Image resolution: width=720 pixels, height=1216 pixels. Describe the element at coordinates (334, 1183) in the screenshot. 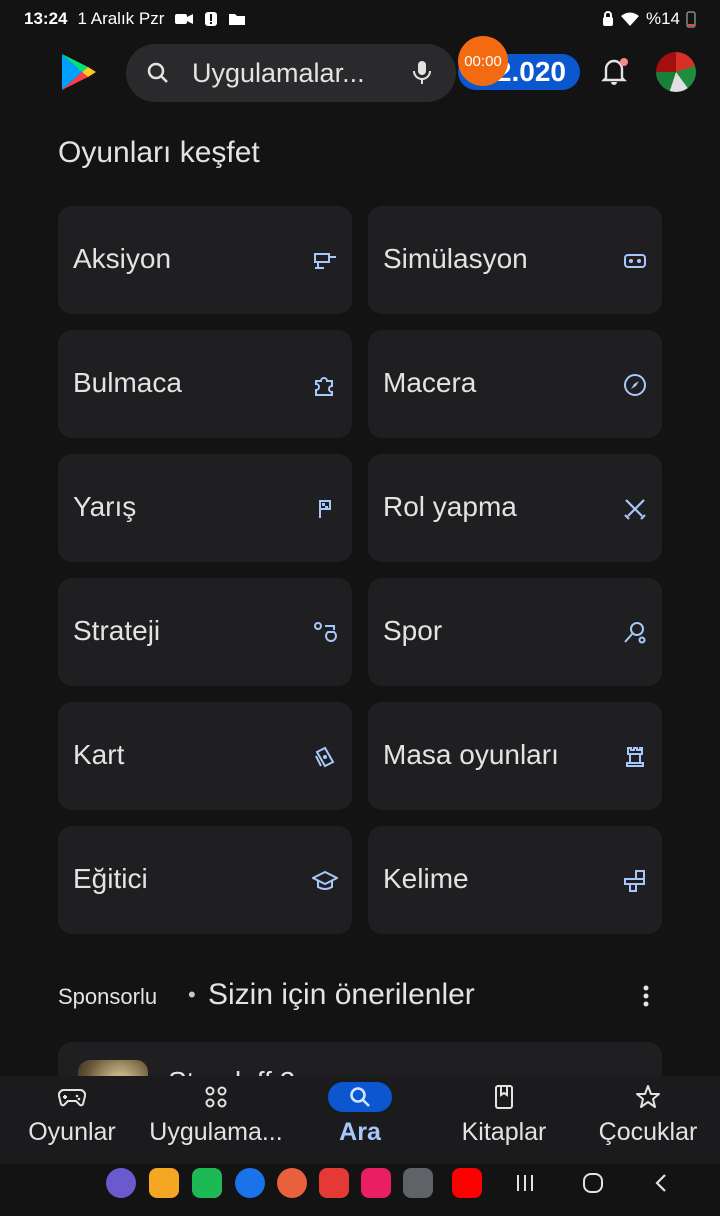

I see `free-app-icon` at that location.